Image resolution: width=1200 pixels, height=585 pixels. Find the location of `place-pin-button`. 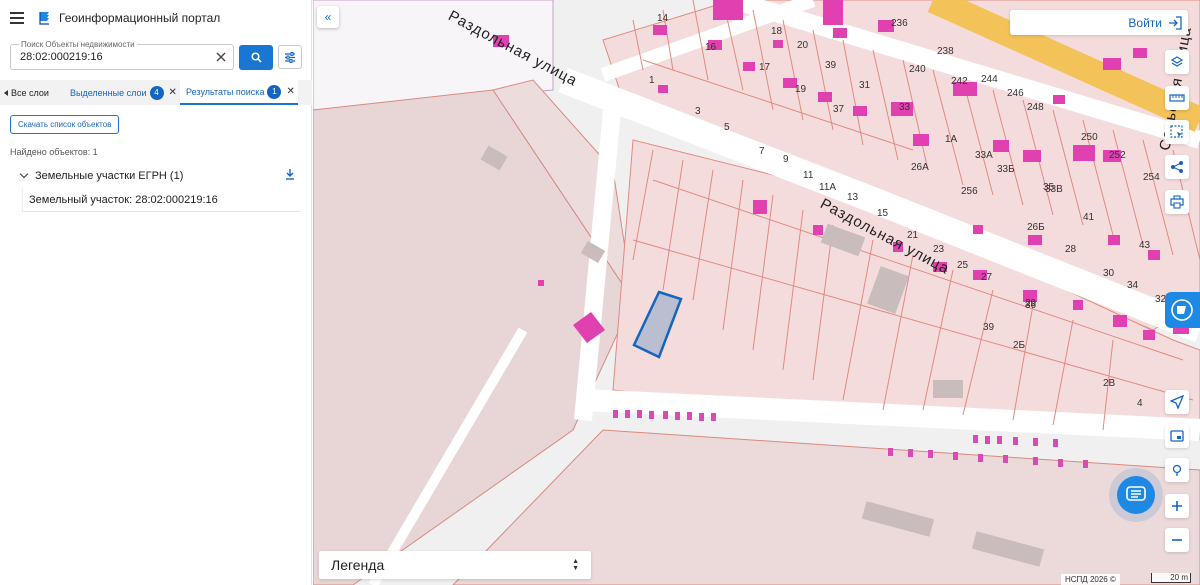

place-pin-button is located at coordinates (1177, 470).